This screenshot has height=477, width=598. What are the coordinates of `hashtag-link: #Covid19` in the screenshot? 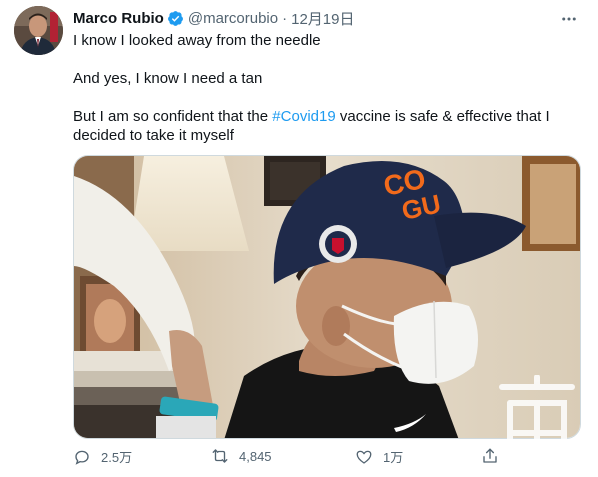 It's located at (303, 116).